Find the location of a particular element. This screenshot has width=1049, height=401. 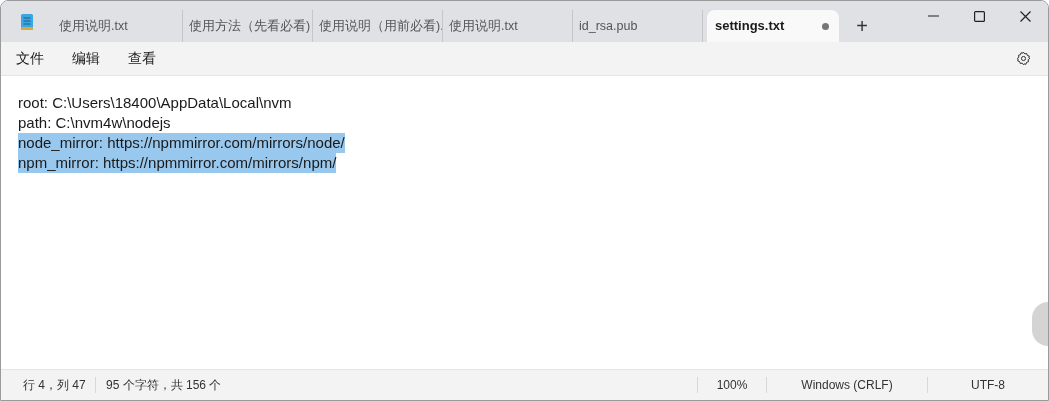

text-line: root: C:\Users\18400\AppData\Local\nvm is located at coordinates (155, 103).